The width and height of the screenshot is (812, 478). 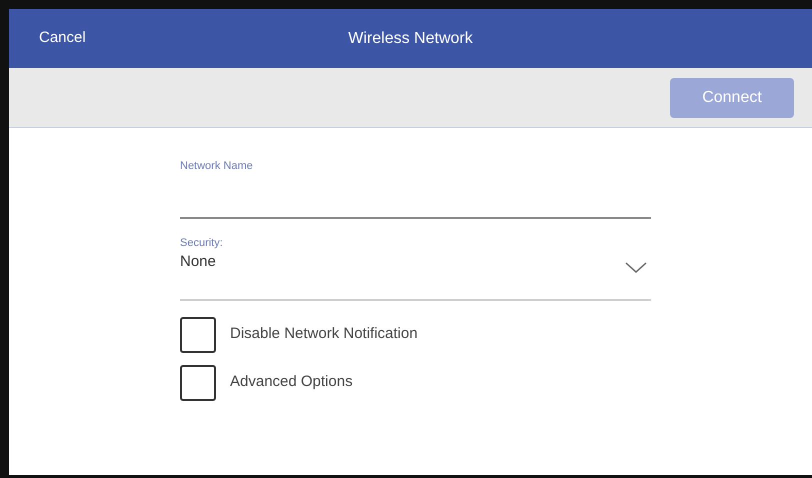 What do you see at coordinates (415, 267) in the screenshot?
I see `security-dropdown: Security: None` at bounding box center [415, 267].